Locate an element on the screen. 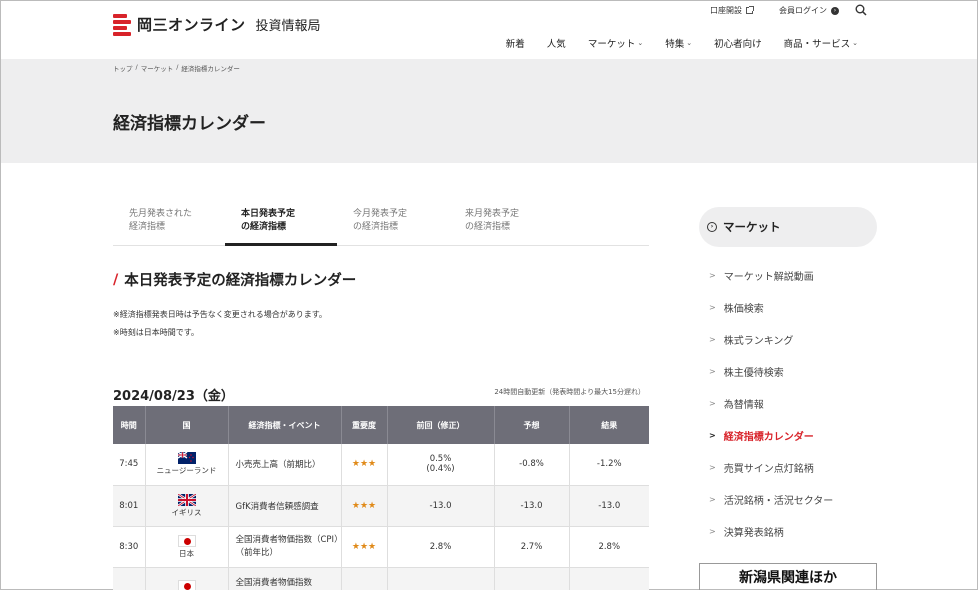 The width and height of the screenshot is (978, 590). sidebar-item-label: 経済指標カレンダー is located at coordinates (768, 437).